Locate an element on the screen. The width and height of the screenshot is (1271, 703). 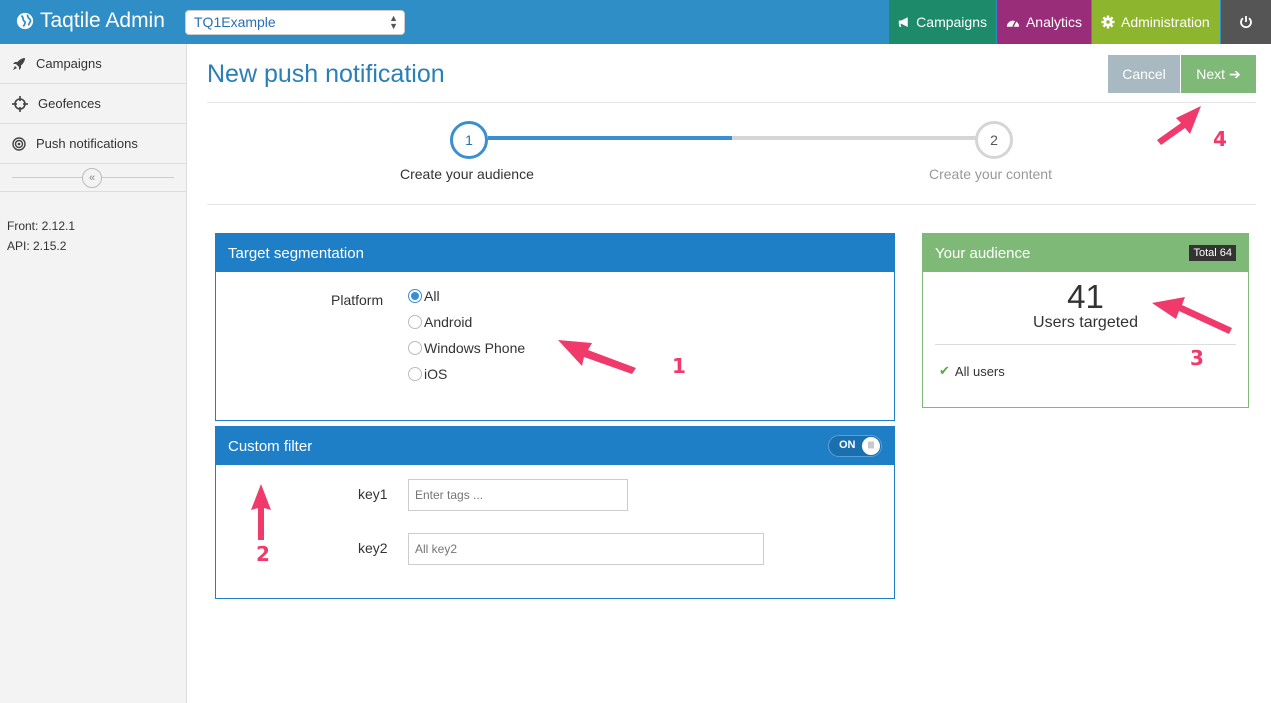
brand-name: Taqtile Admin is located at coordinates (102, 20).